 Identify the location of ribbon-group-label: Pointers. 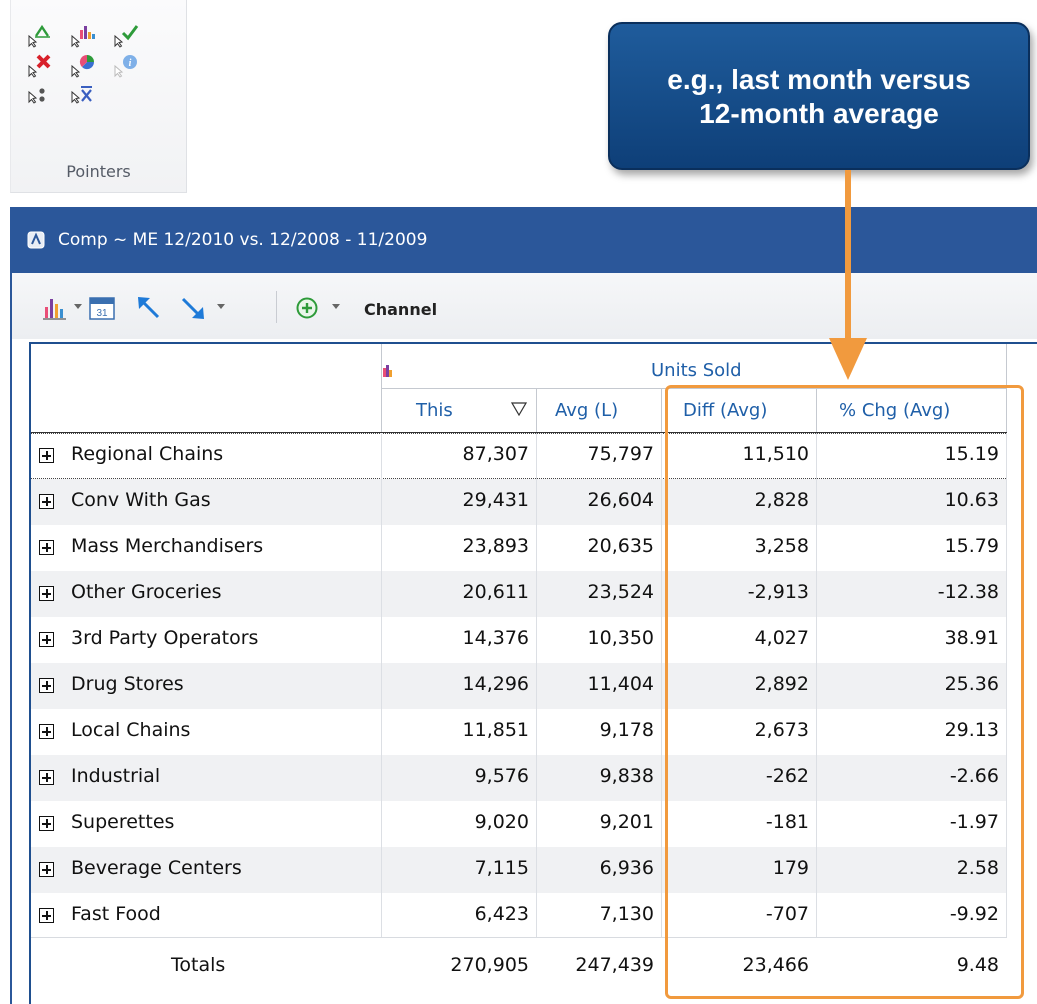
(98, 171).